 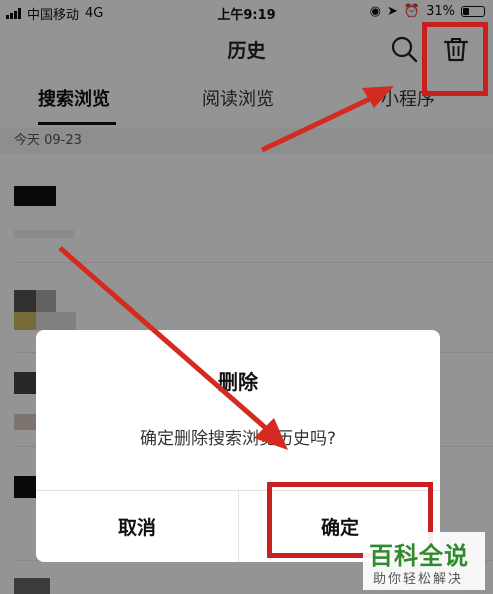 What do you see at coordinates (238, 382) in the screenshot?
I see `dialog-title: 删除` at bounding box center [238, 382].